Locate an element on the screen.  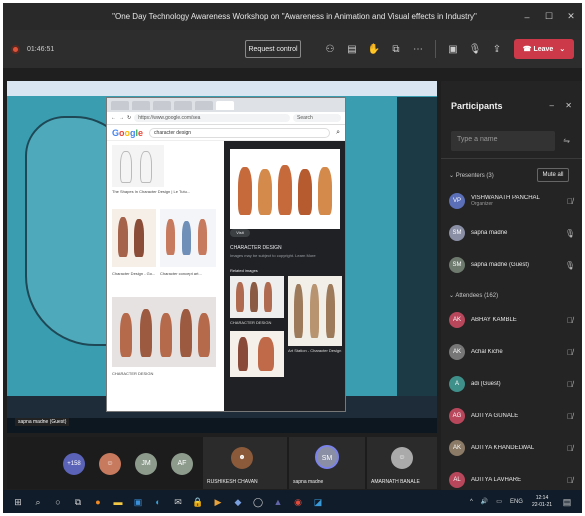
request-control-button: Request control is located at coordinates (273, 49).